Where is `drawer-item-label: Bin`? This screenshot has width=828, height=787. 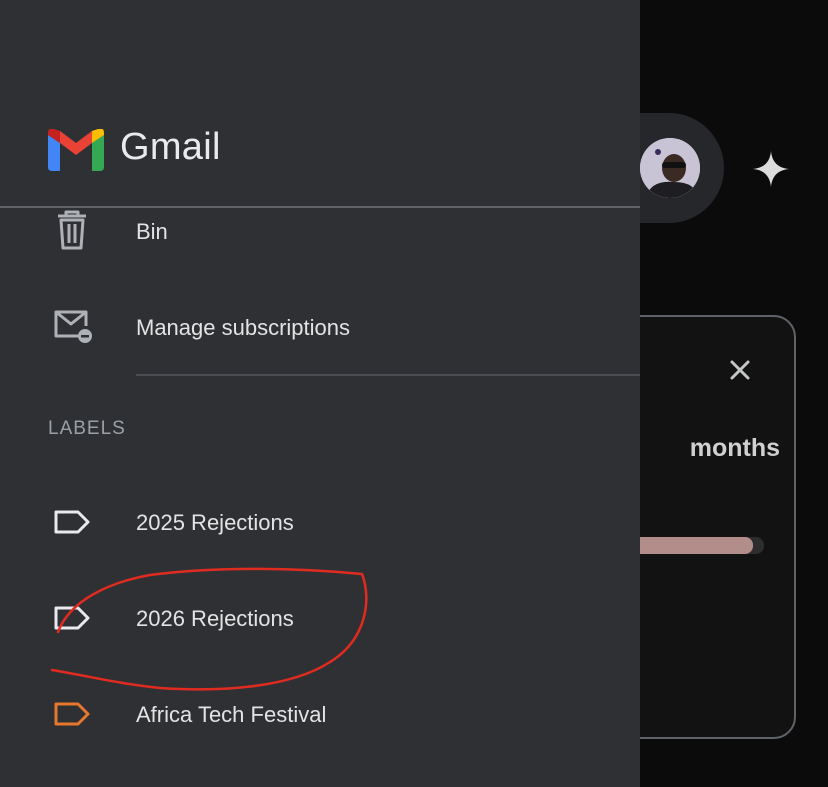 drawer-item-label: Bin is located at coordinates (152, 231).